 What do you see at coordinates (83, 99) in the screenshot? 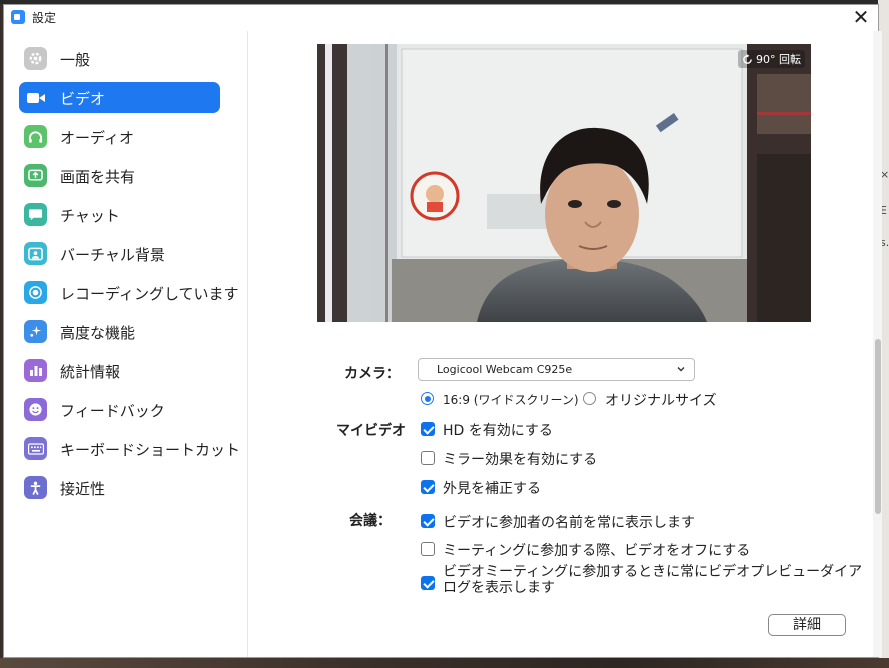
I see `sidebar-item-label: ビデオ` at bounding box center [83, 99].